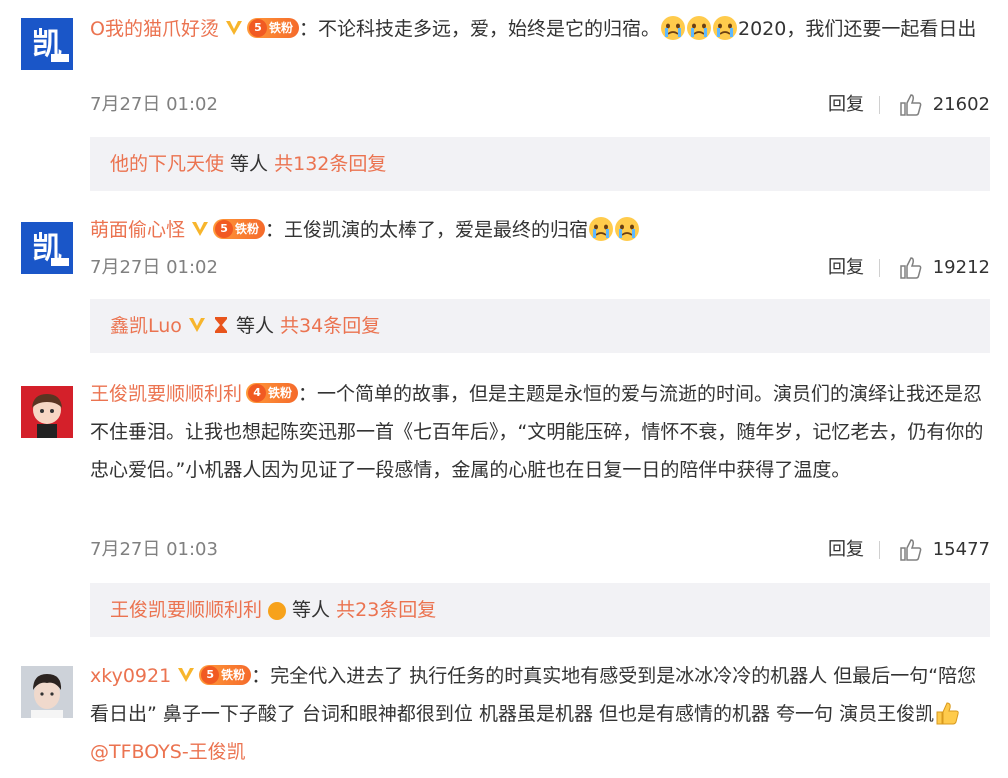 The image size is (1008, 778). I want to click on fan-badge: 4 铁粉, so click(272, 393).